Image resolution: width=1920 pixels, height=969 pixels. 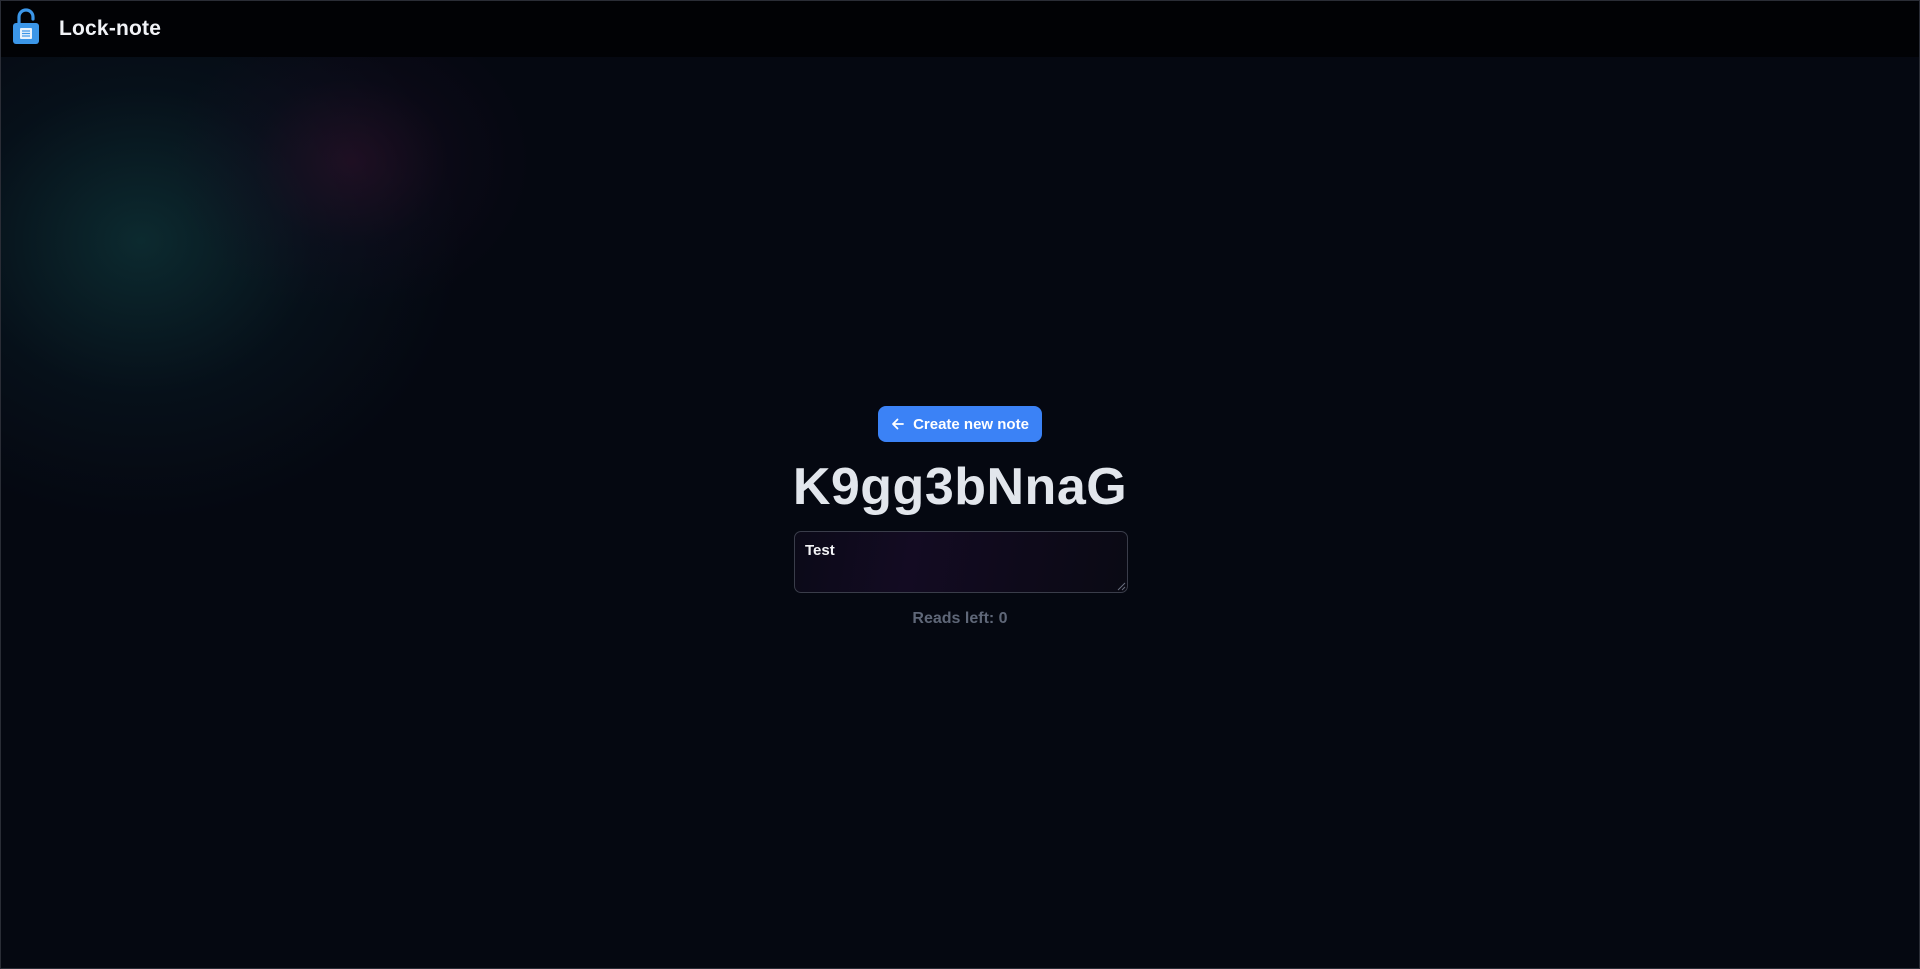 I want to click on note-content-textarea: Test, so click(x=961, y=562).